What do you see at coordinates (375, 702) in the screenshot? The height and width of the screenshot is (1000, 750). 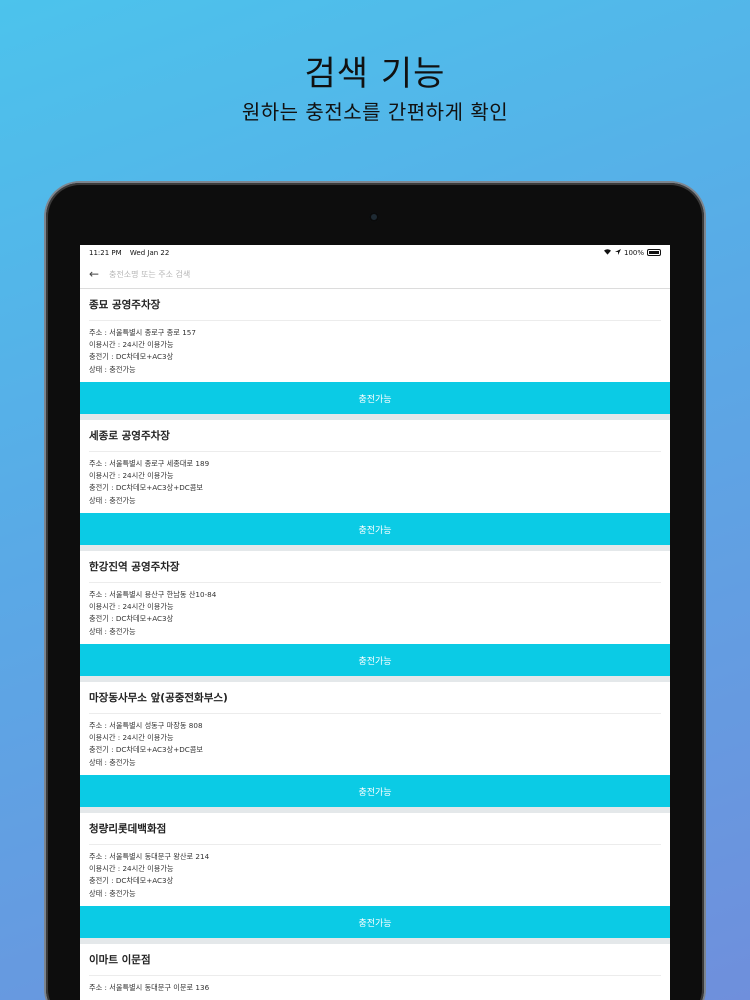 I see `station-name: 마장동사무소 앞(공중전화부스)` at bounding box center [375, 702].